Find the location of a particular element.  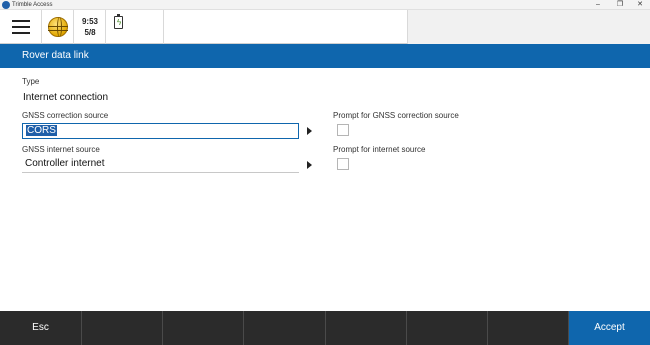

clock-time: 9:53 is located at coordinates (89, 21).